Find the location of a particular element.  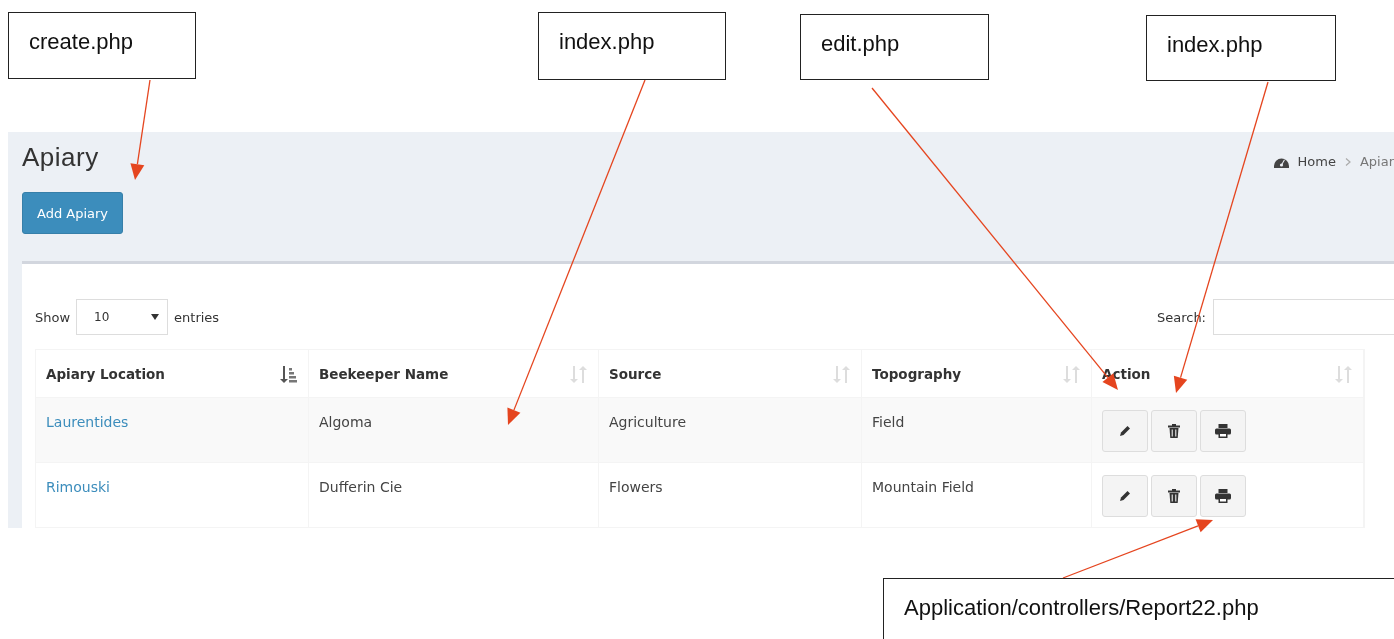

caret-icon is located at coordinates (155, 317).